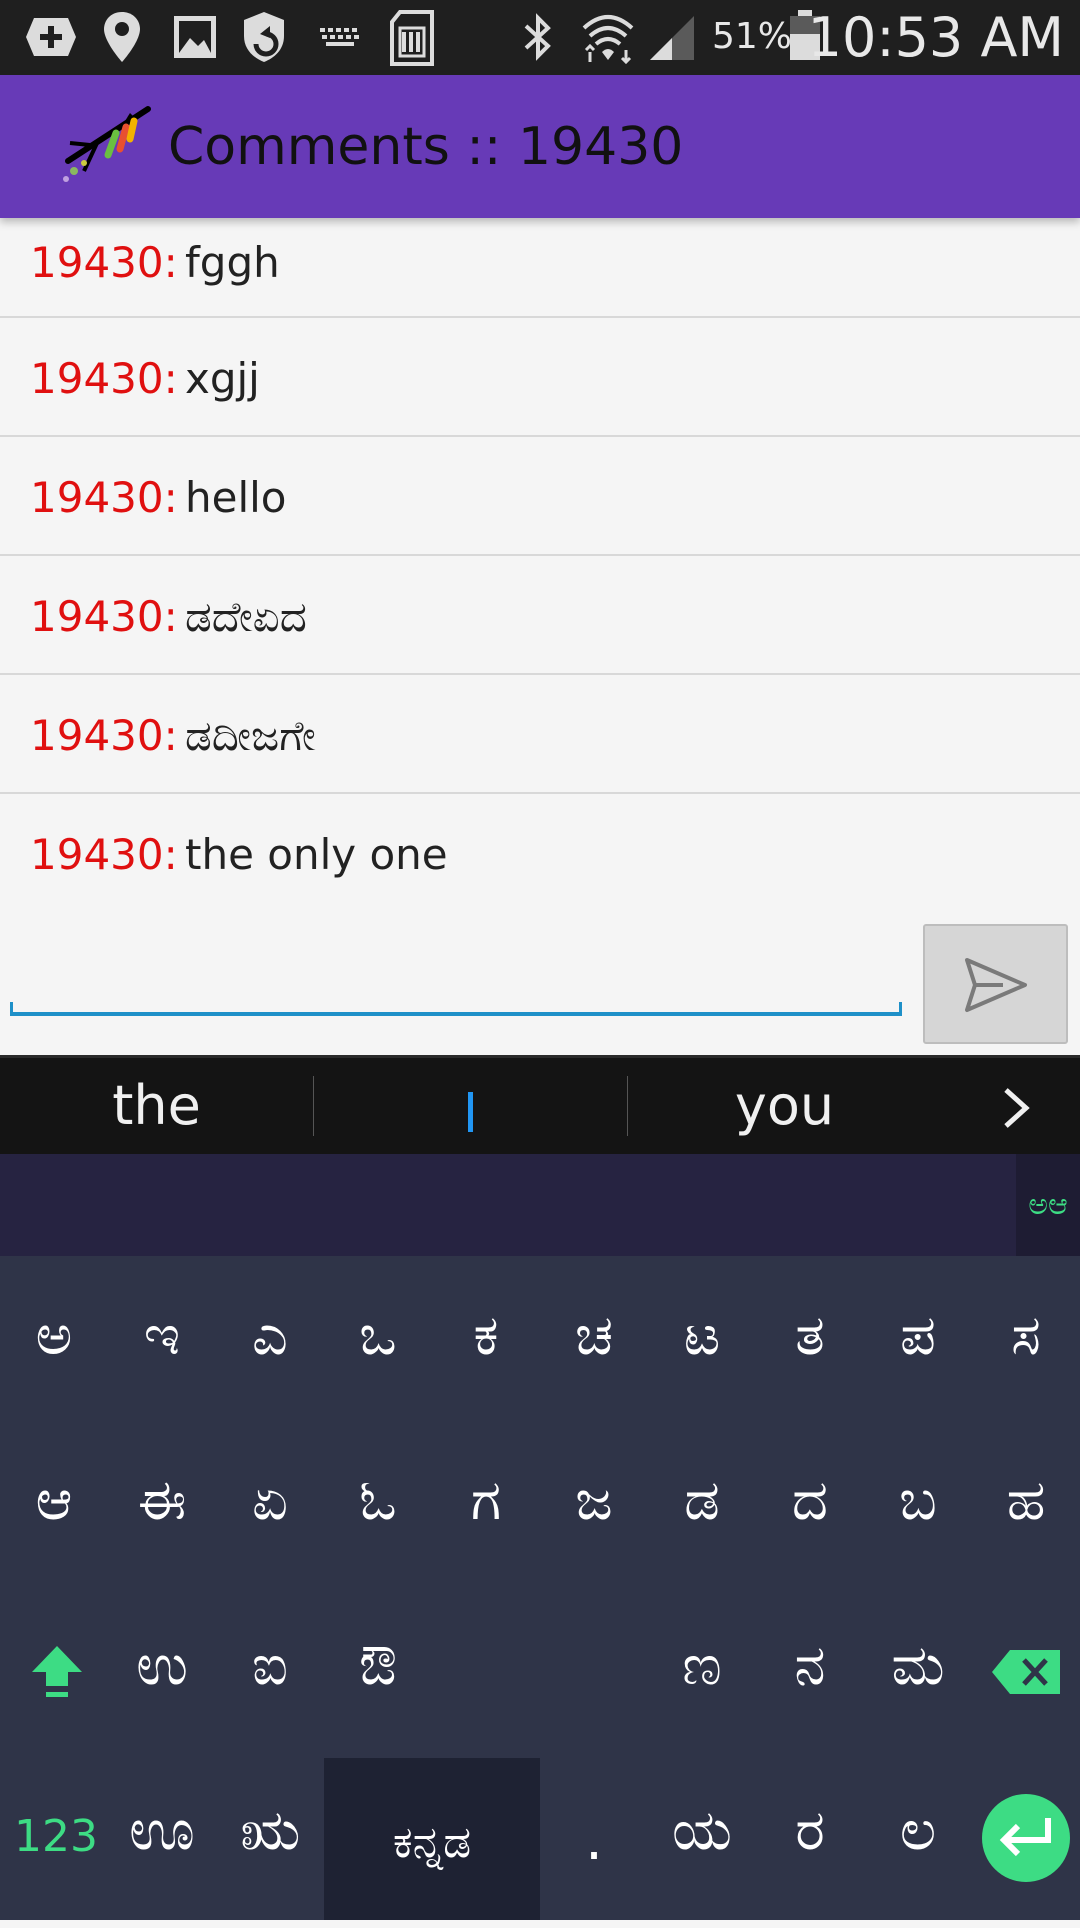  What do you see at coordinates (702, 1666) in the screenshot?
I see `key: ಣ` at bounding box center [702, 1666].